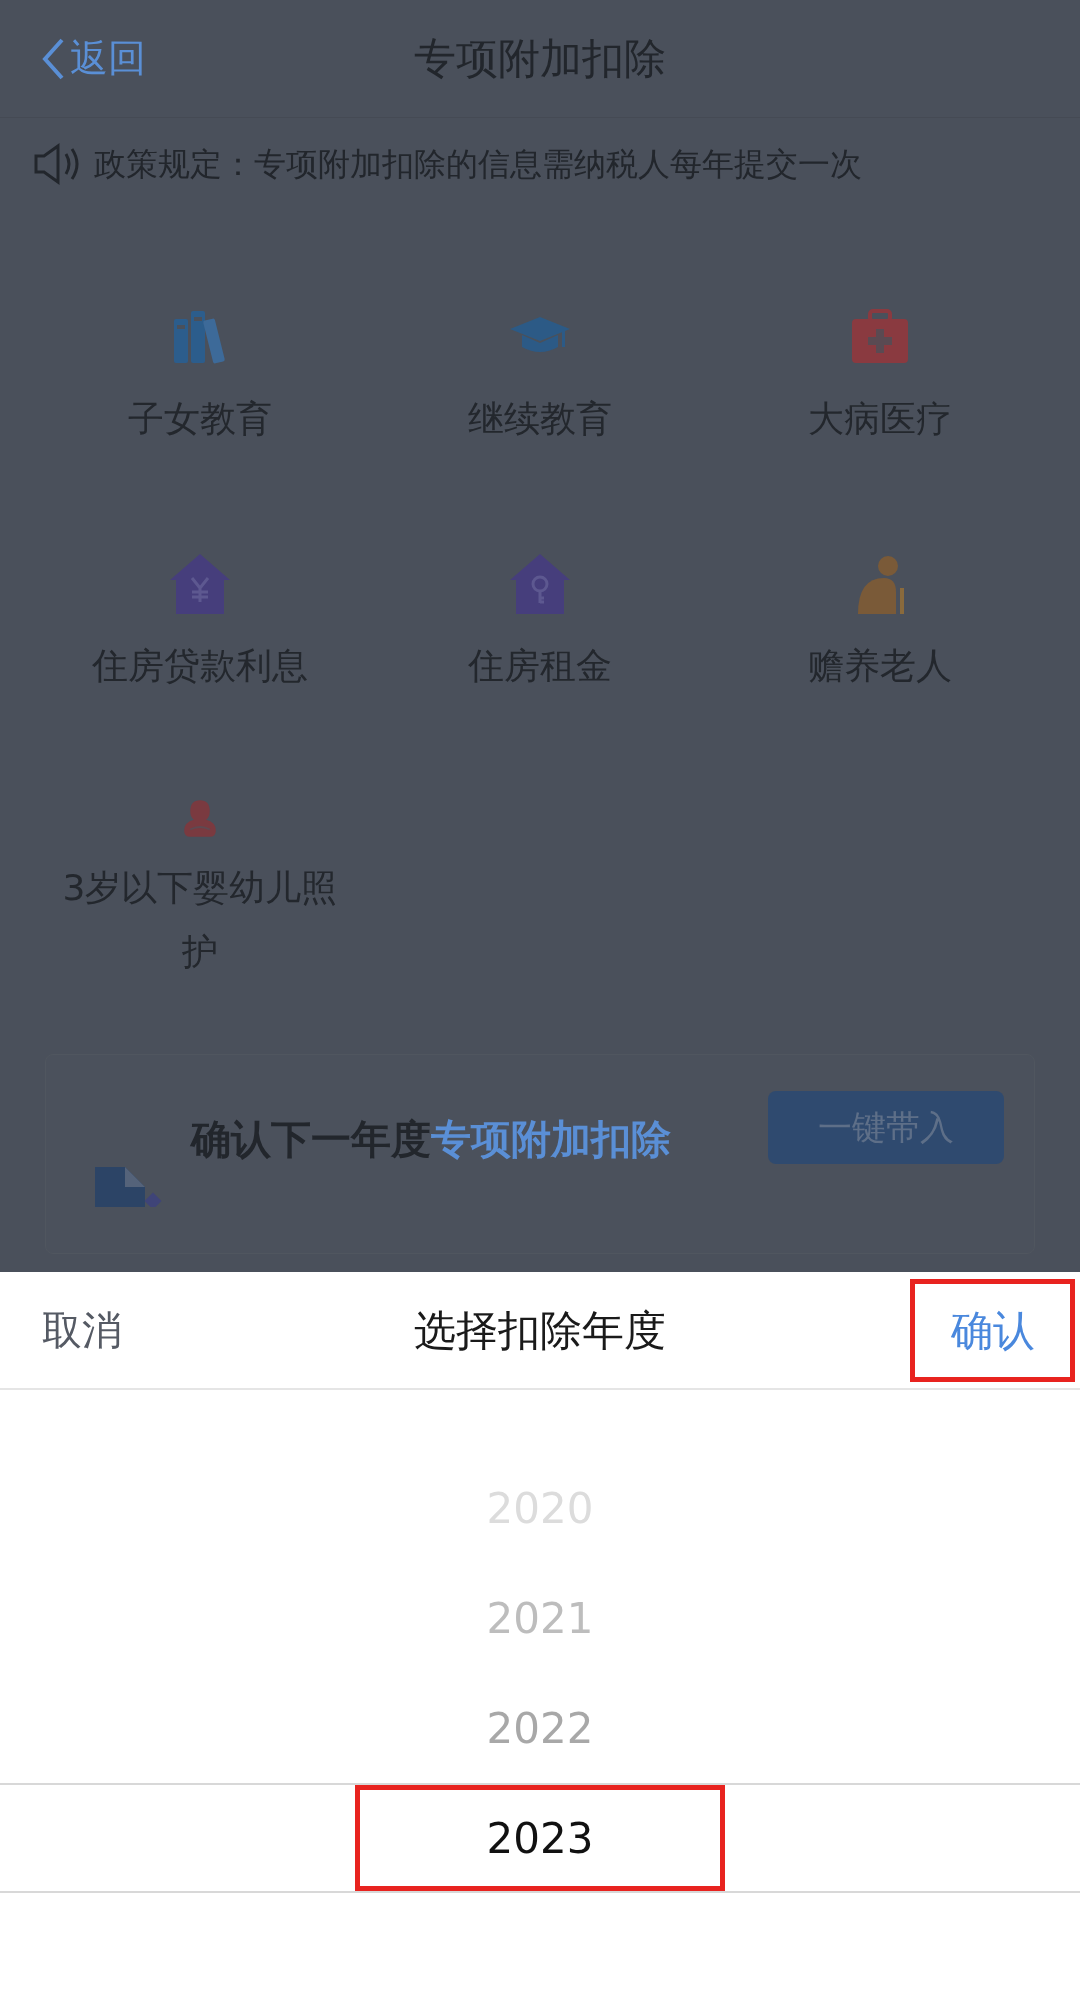 This screenshot has height=2012, width=1080. I want to click on back-chevron-icon, so click(53, 58).